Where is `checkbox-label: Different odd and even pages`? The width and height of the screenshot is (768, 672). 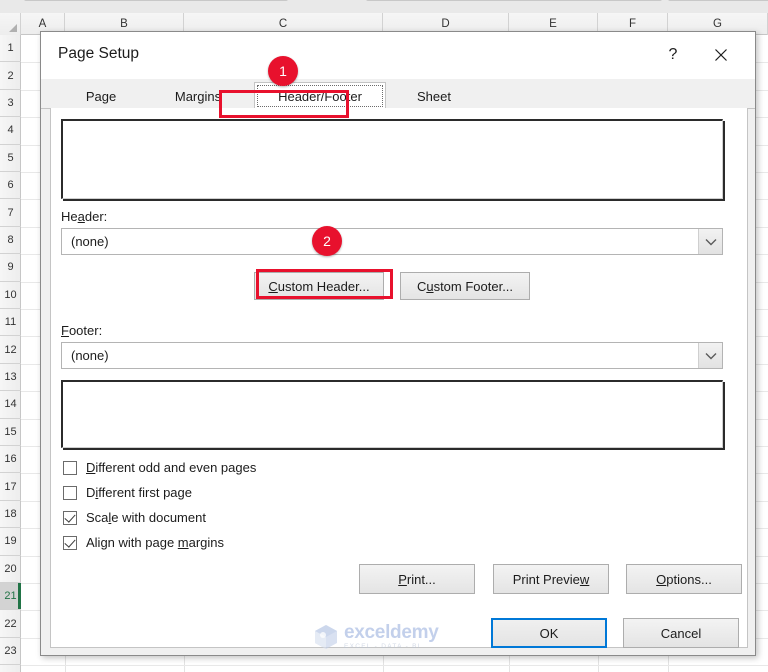 checkbox-label: Different odd and even pages is located at coordinates (171, 467).